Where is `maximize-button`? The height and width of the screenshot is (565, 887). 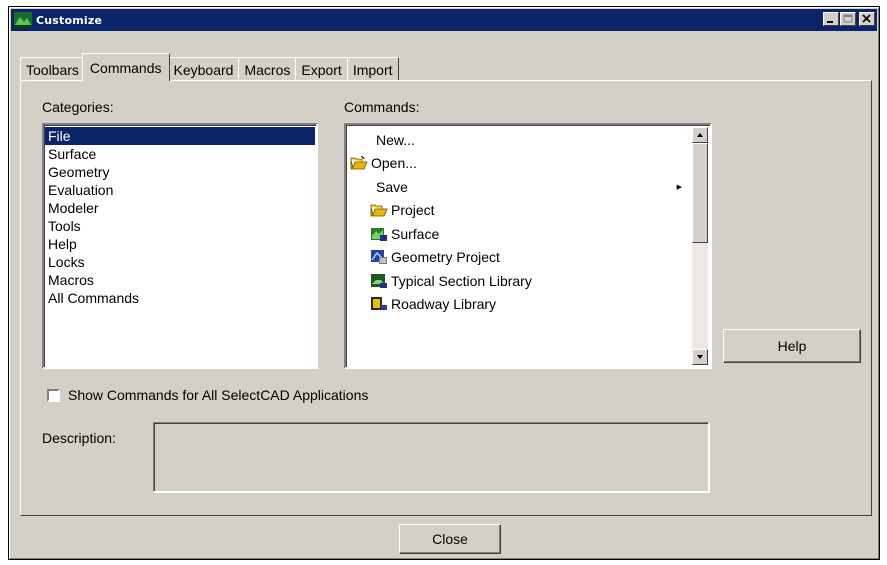
maximize-button is located at coordinates (848, 19).